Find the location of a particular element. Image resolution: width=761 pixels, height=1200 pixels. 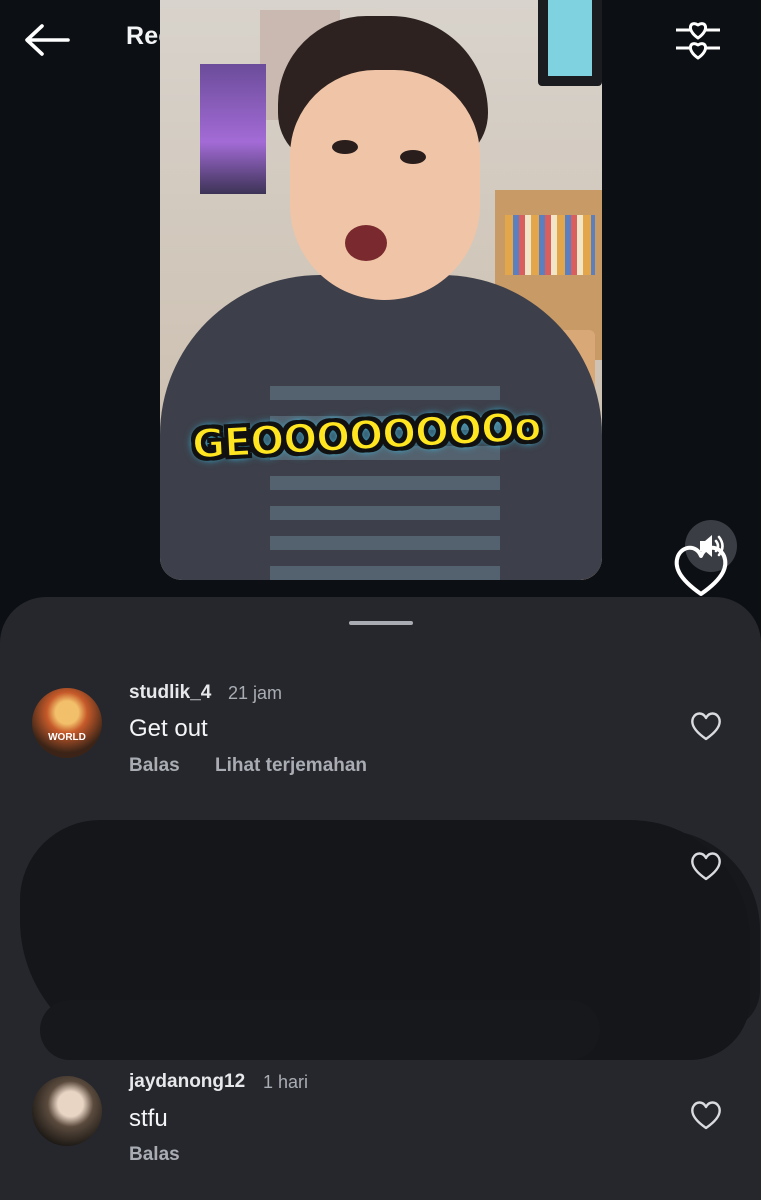

comment-time: 1 hari is located at coordinates (286, 1082).